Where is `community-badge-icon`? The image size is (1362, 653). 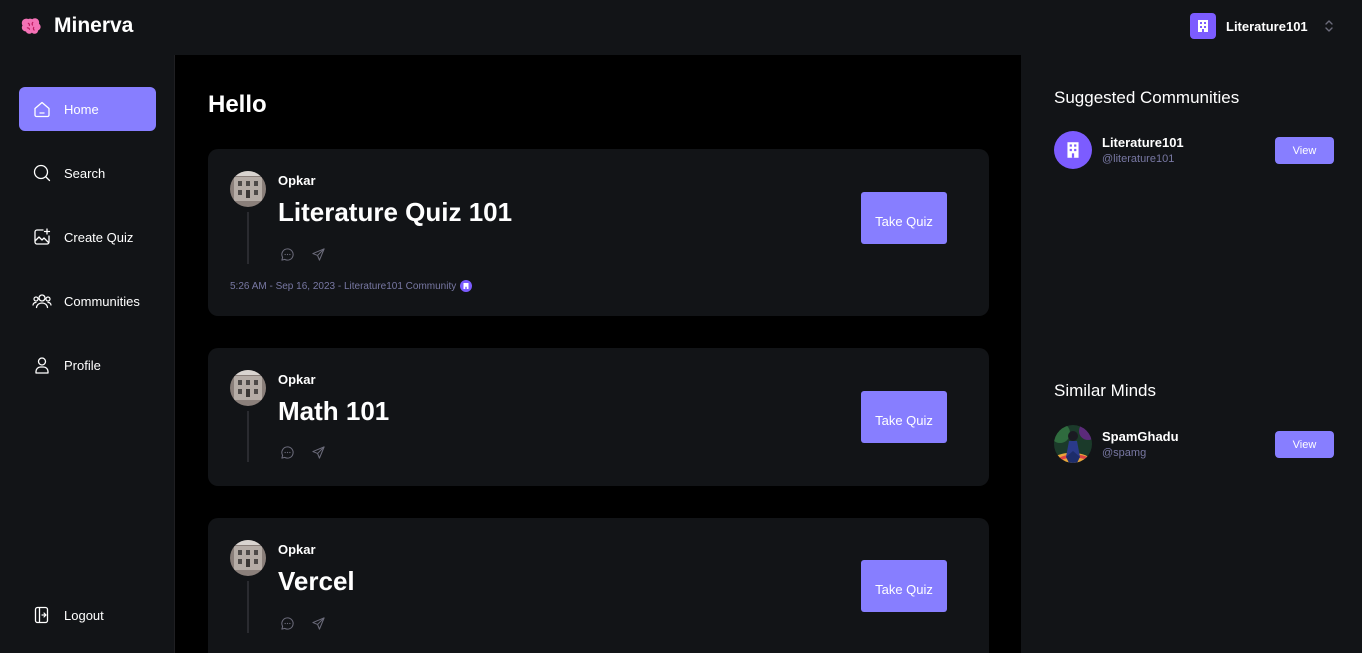
community-badge-icon is located at coordinates (466, 286).